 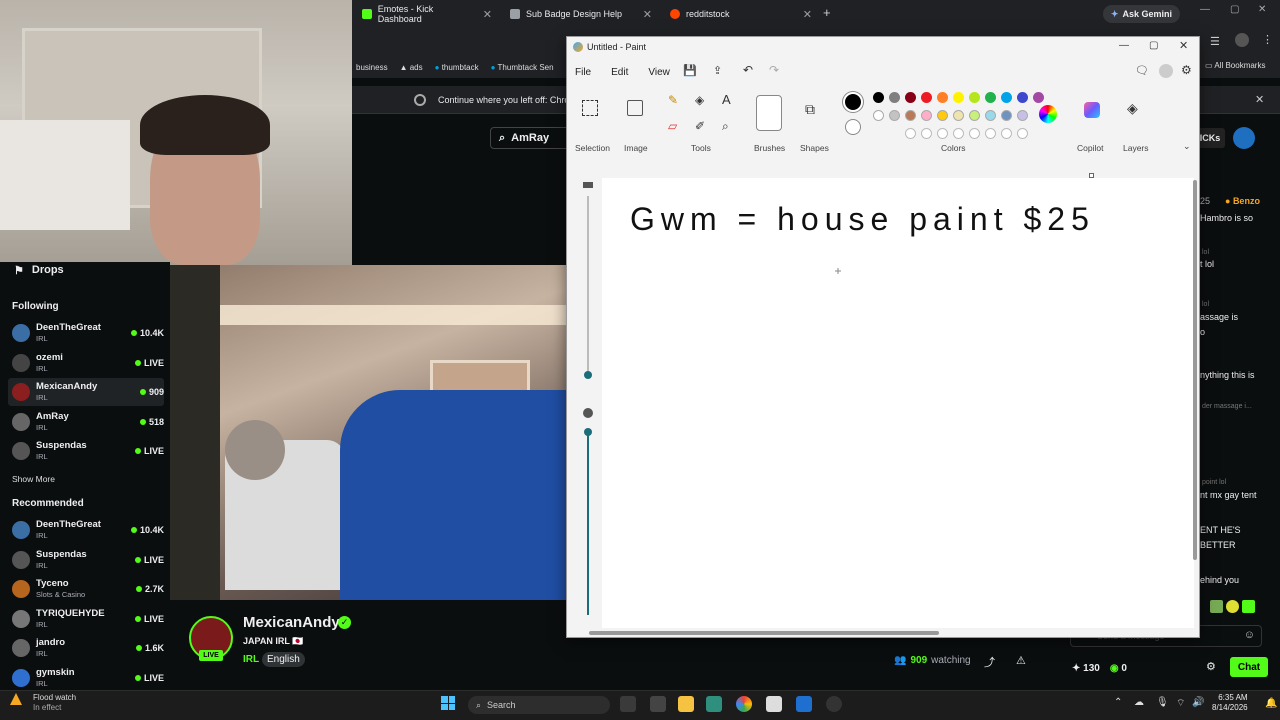 I want to click on chevron-up-icon: ⌃, so click(x=1118, y=702).